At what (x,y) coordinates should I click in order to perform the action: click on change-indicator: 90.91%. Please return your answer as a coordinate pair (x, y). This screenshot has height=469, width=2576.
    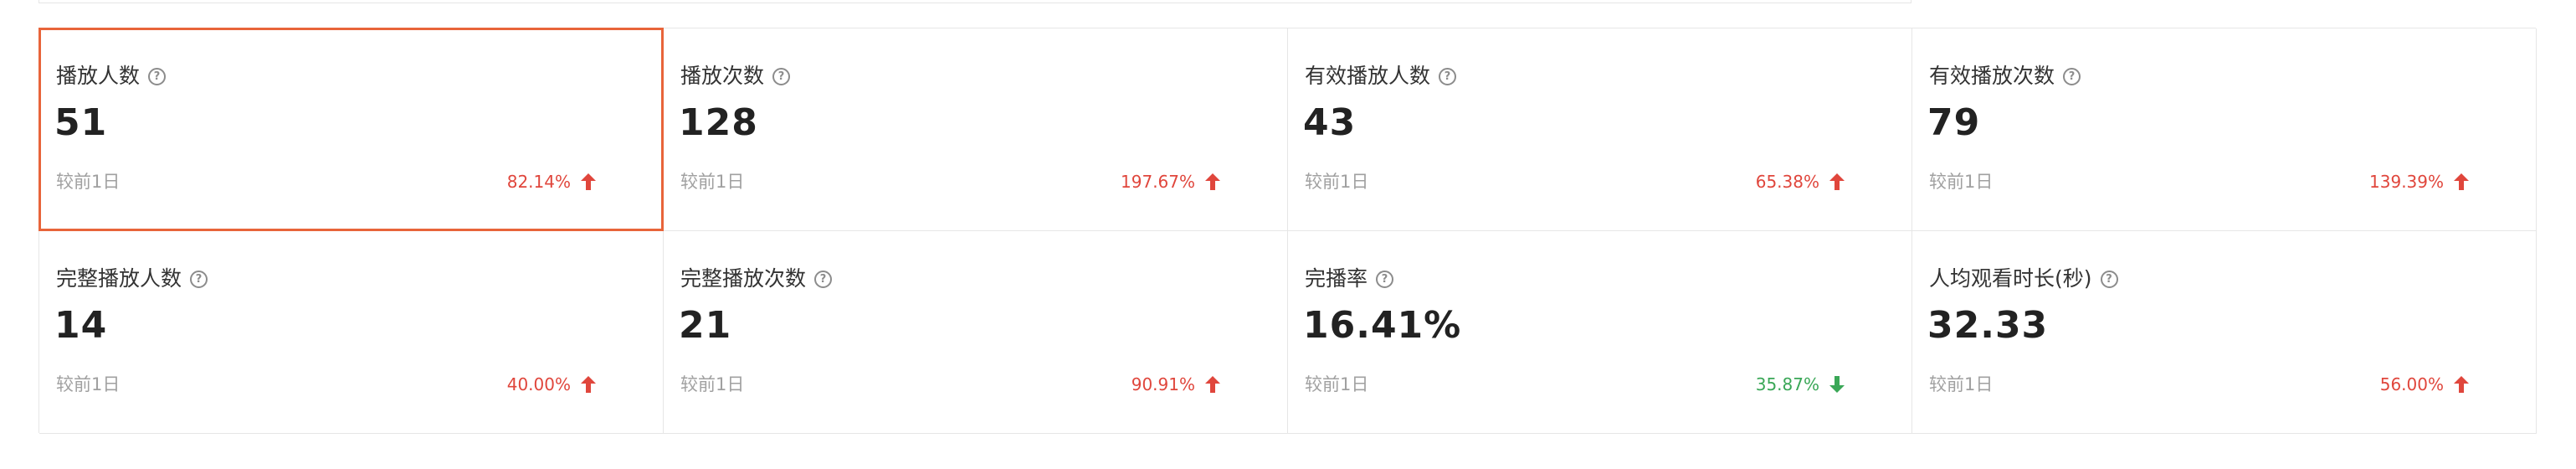
    Looking at the image, I should click on (1175, 384).